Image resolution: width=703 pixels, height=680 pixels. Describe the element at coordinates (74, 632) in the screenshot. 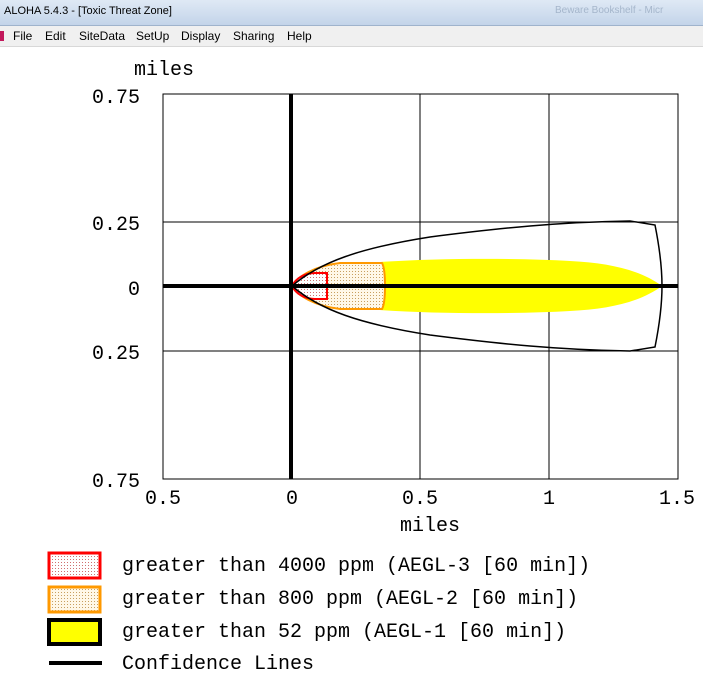

I see `legend-swatch-aegl1` at that location.